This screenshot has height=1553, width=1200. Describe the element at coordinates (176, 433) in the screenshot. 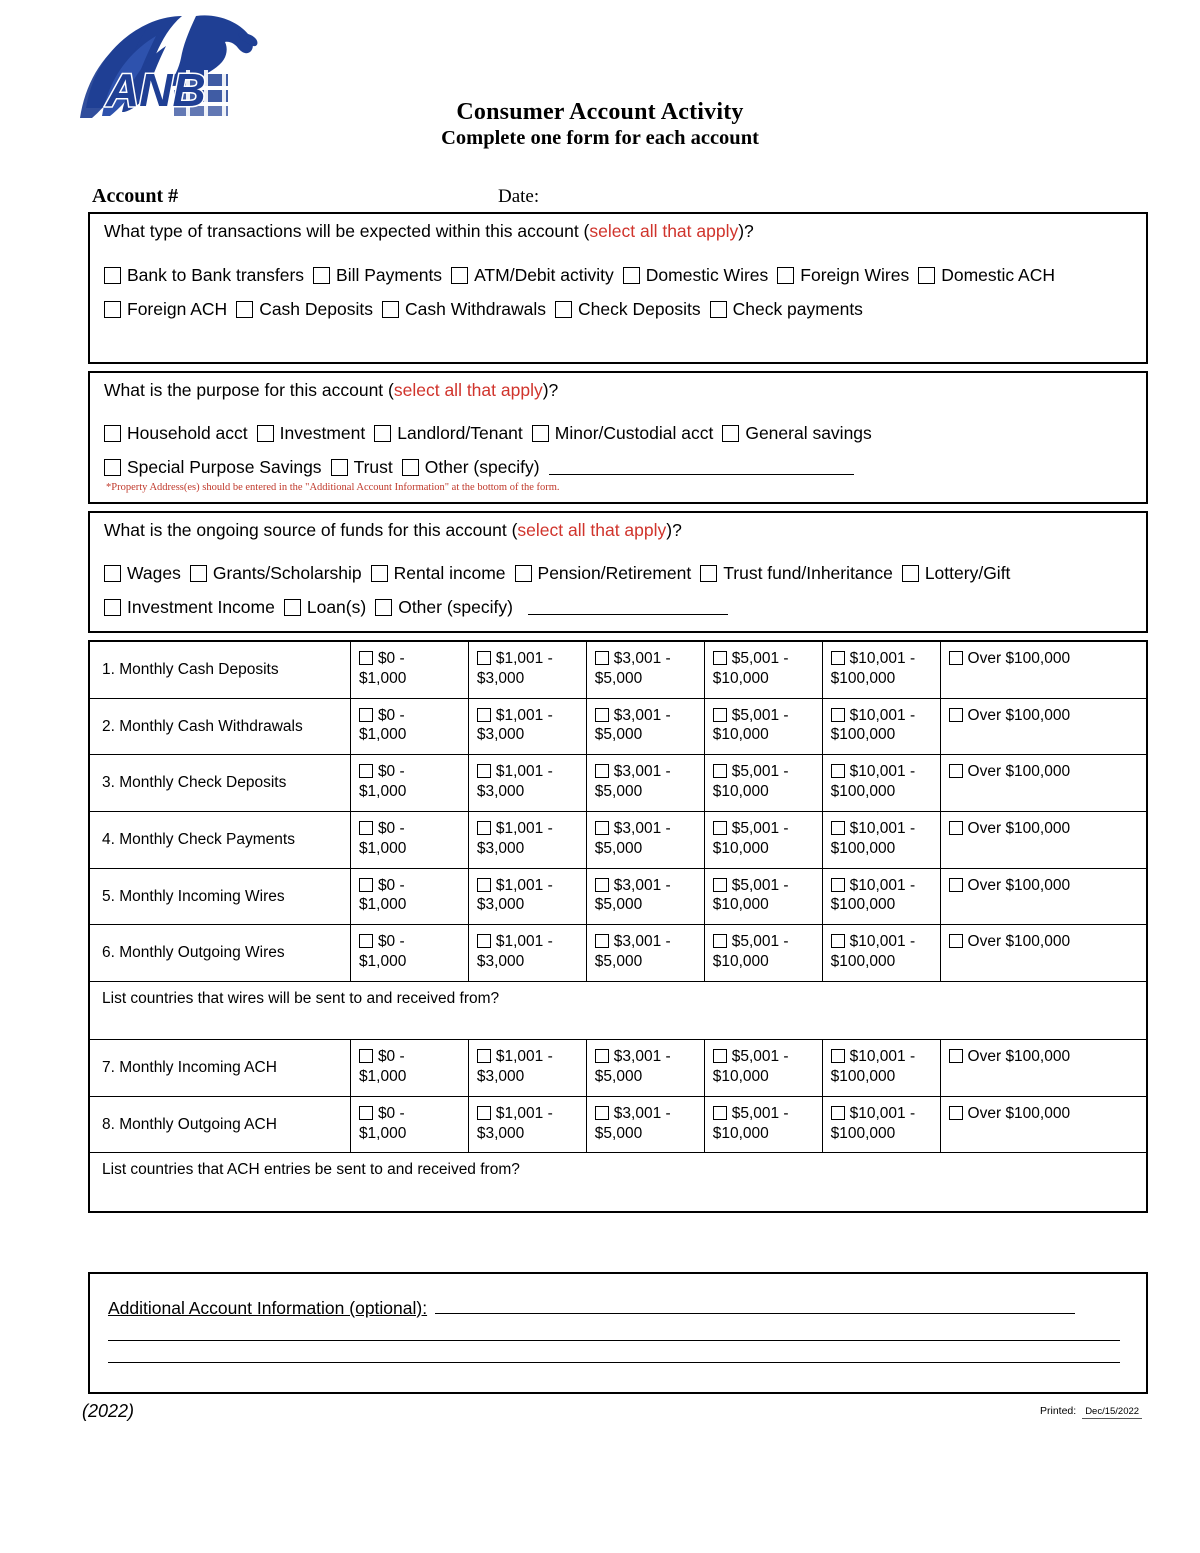

I see `checkbox-item: Household acct` at that location.